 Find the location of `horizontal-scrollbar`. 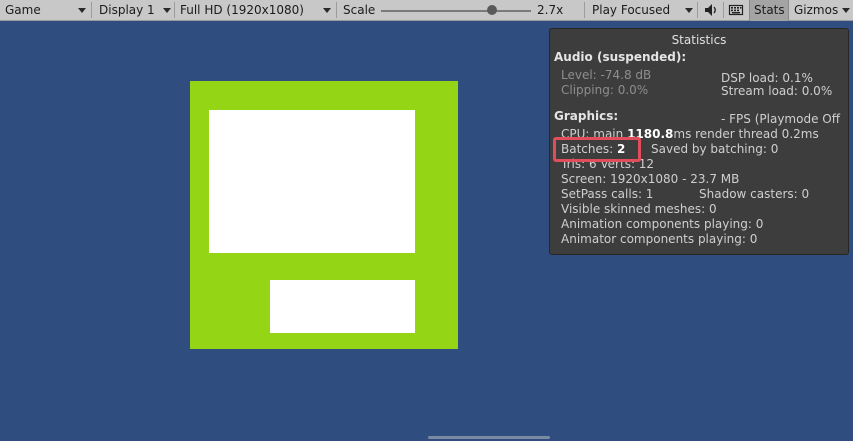

horizontal-scrollbar is located at coordinates (489, 437).